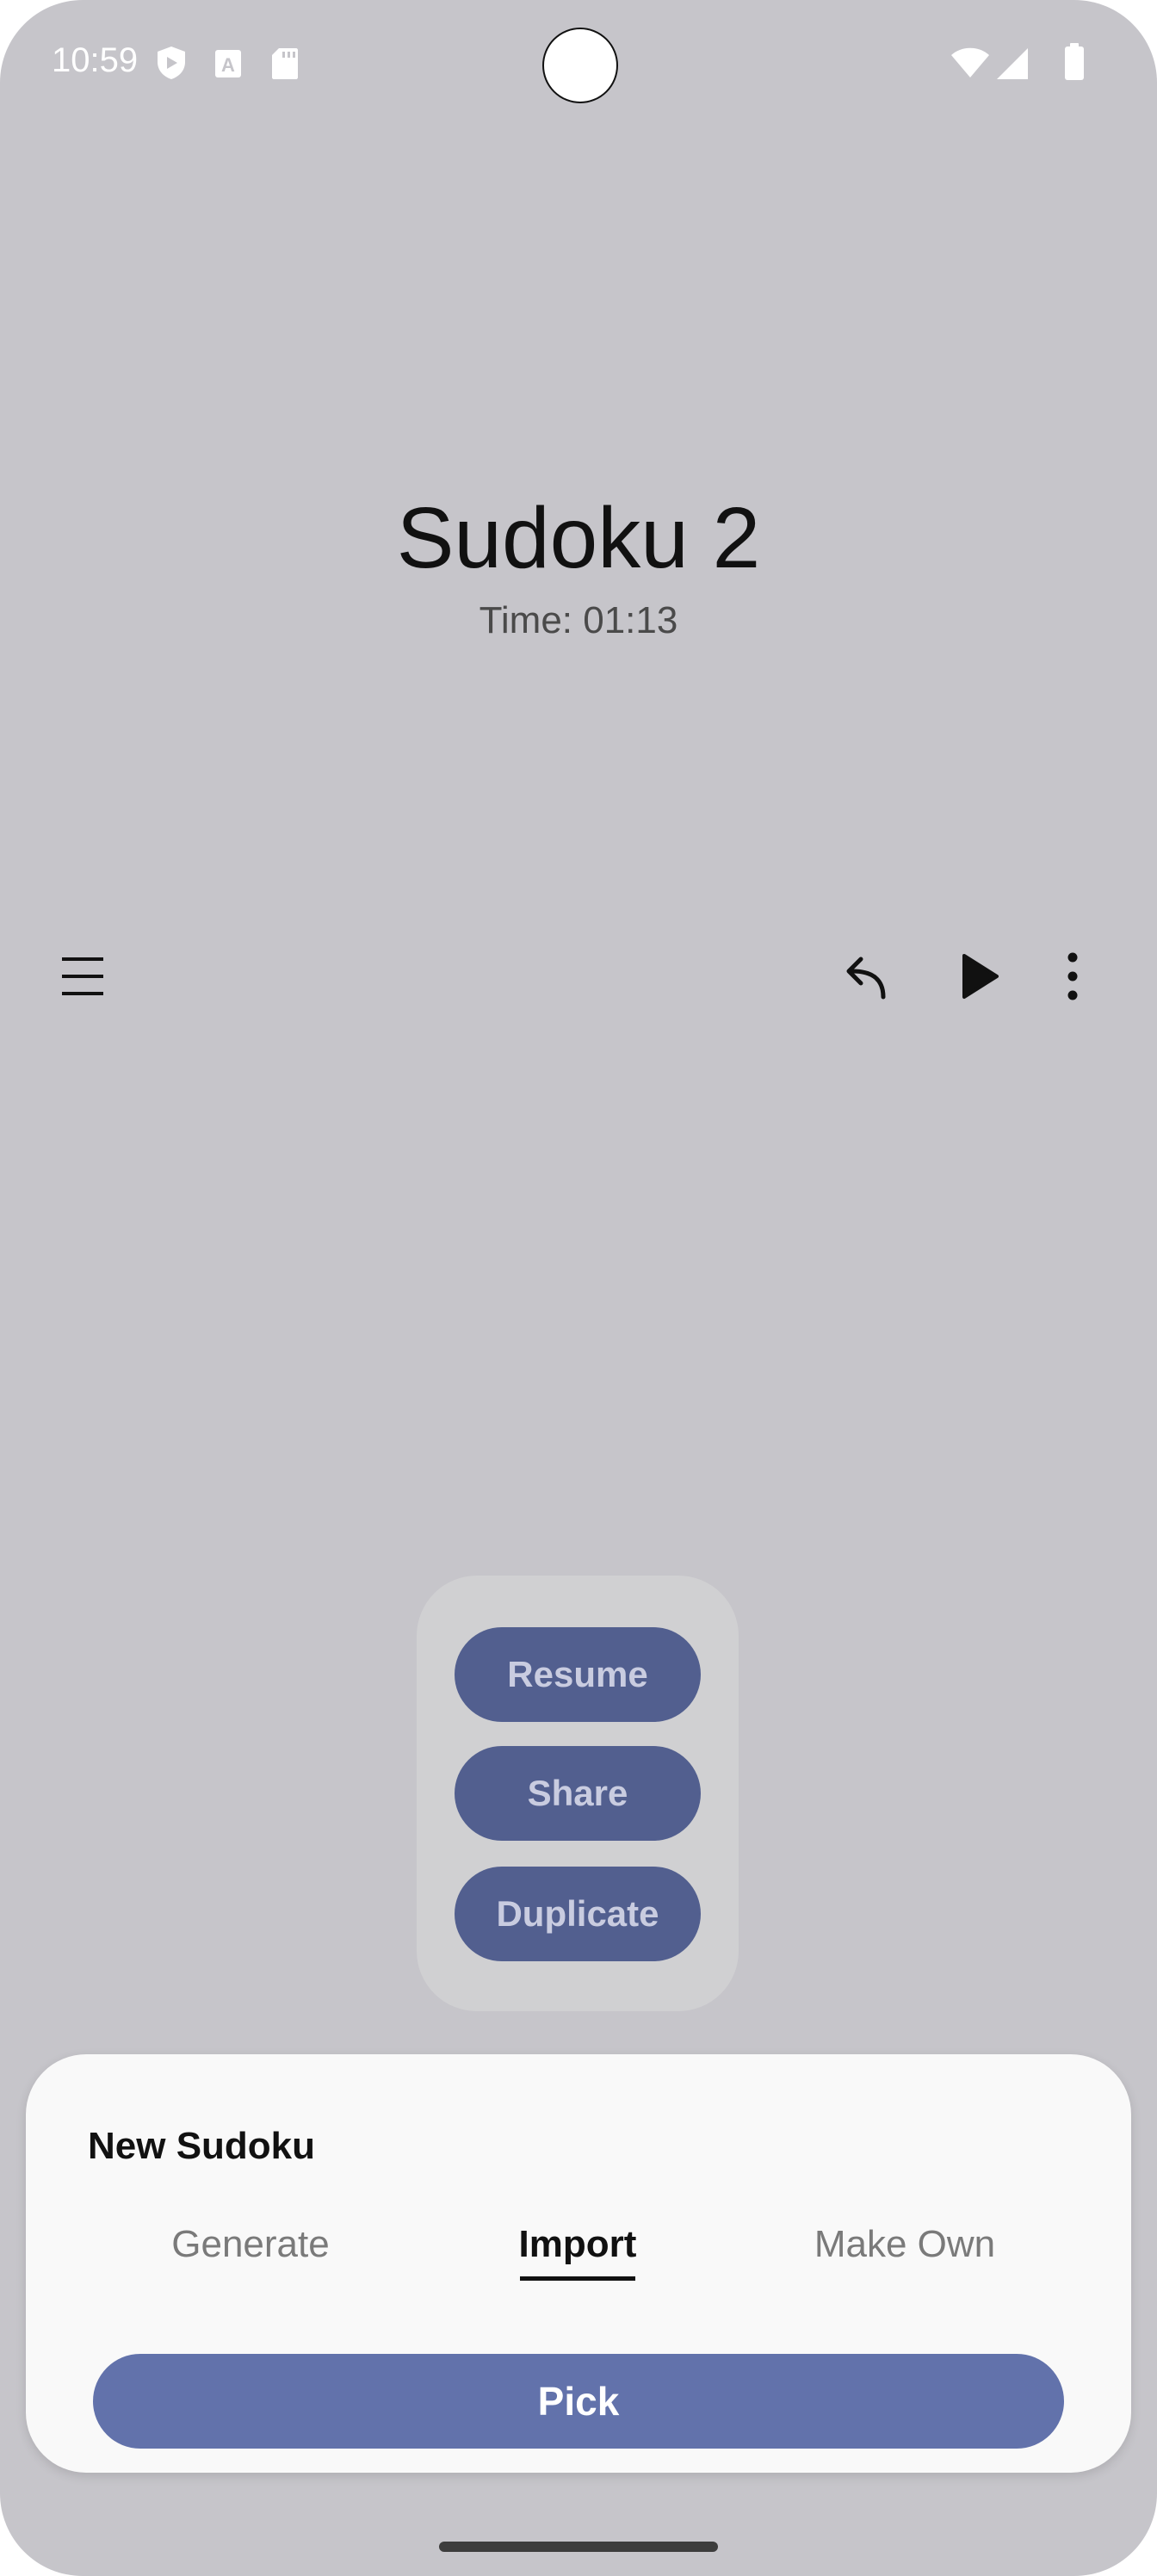 This screenshot has height=2576, width=1157. I want to click on sheet-title: New Sudoku, so click(202, 2146).